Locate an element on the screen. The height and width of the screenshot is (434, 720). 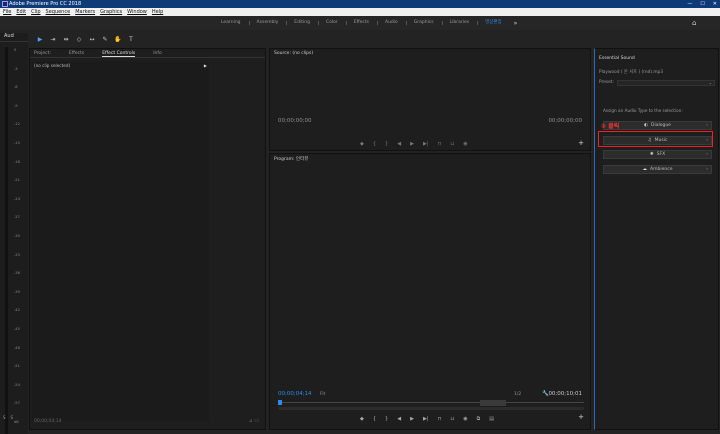
workspace-tab-editing: Editing is located at coordinates (302, 23).